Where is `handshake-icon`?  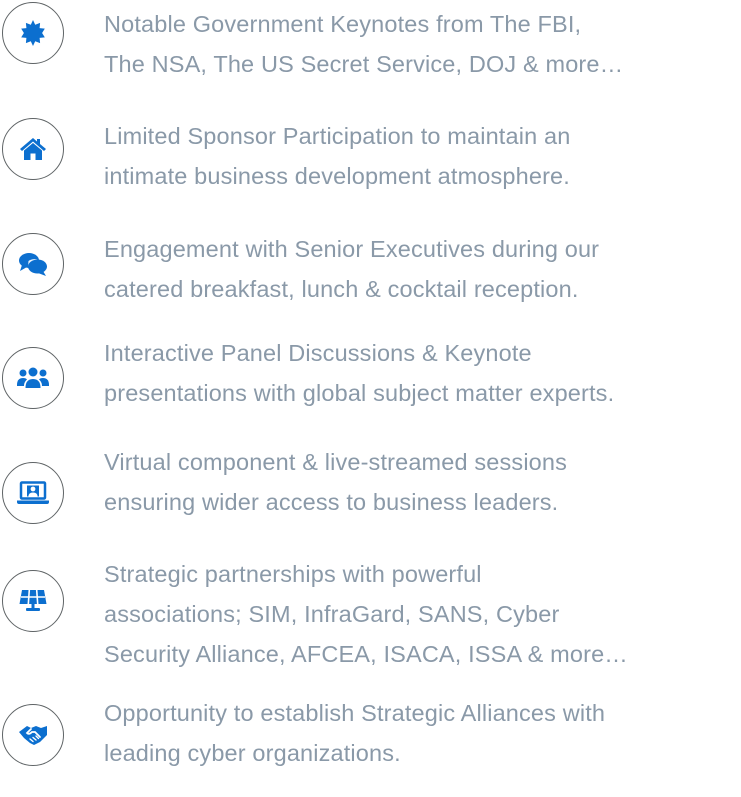
handshake-icon is located at coordinates (33, 735).